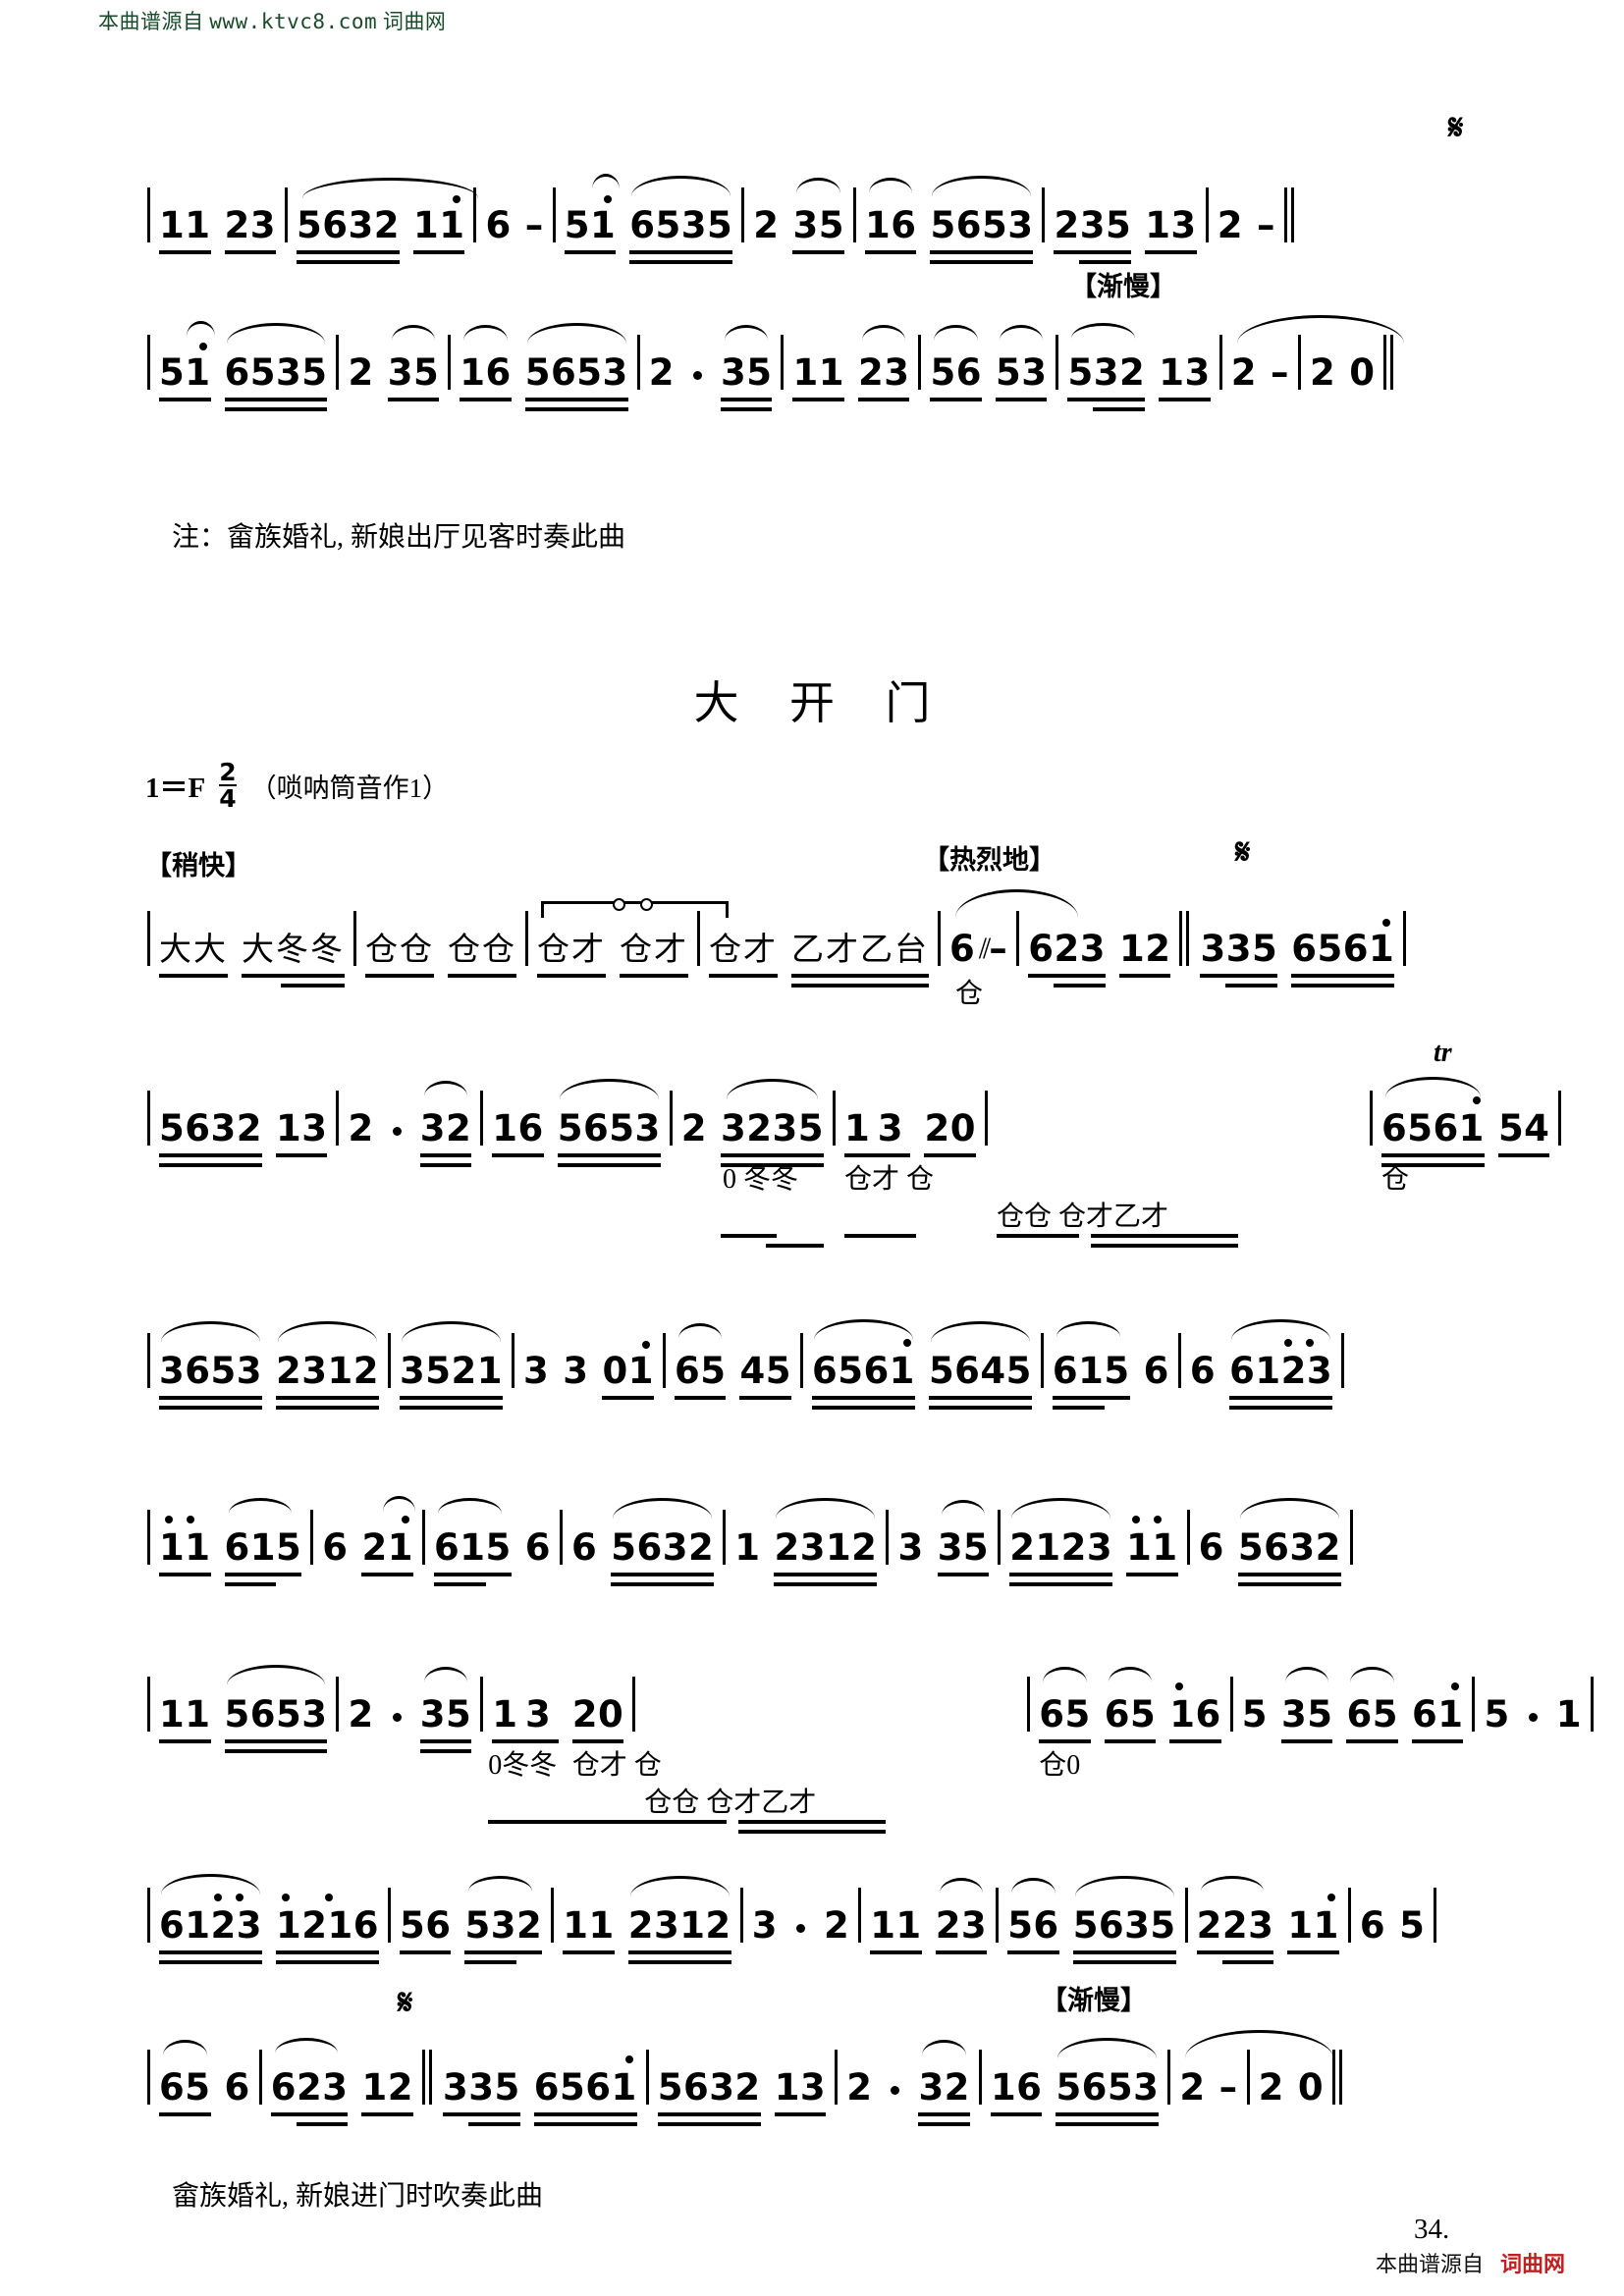 Image resolution: width=1624 pixels, height=2296 pixels. Describe the element at coordinates (747, 1548) in the screenshot. I see `beat-cell: 1` at that location.